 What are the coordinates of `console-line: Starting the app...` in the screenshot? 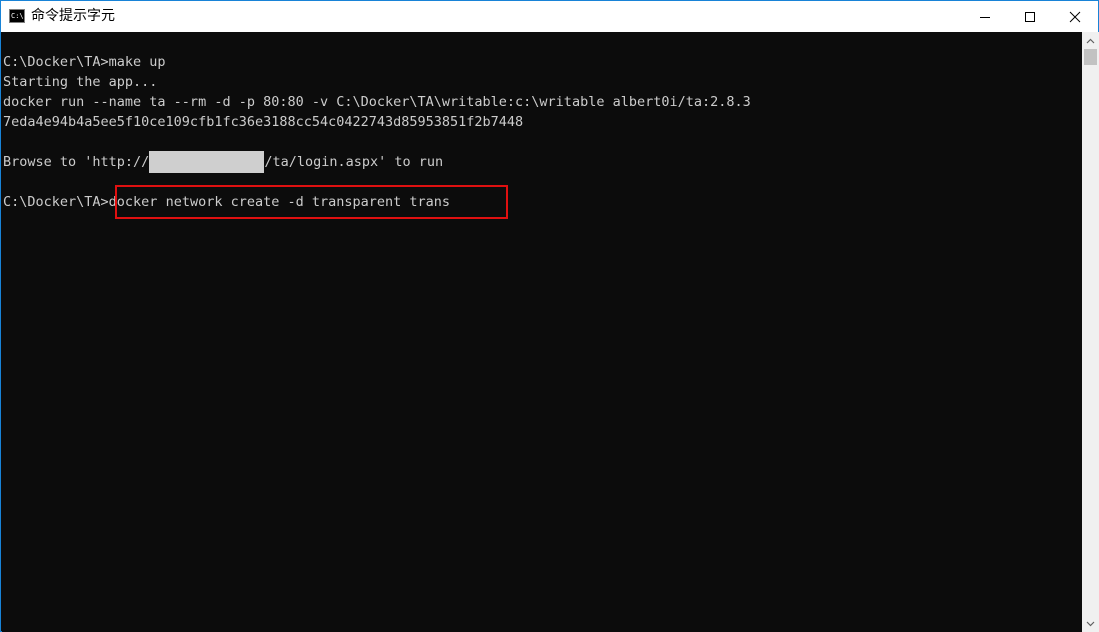 It's located at (80, 82).